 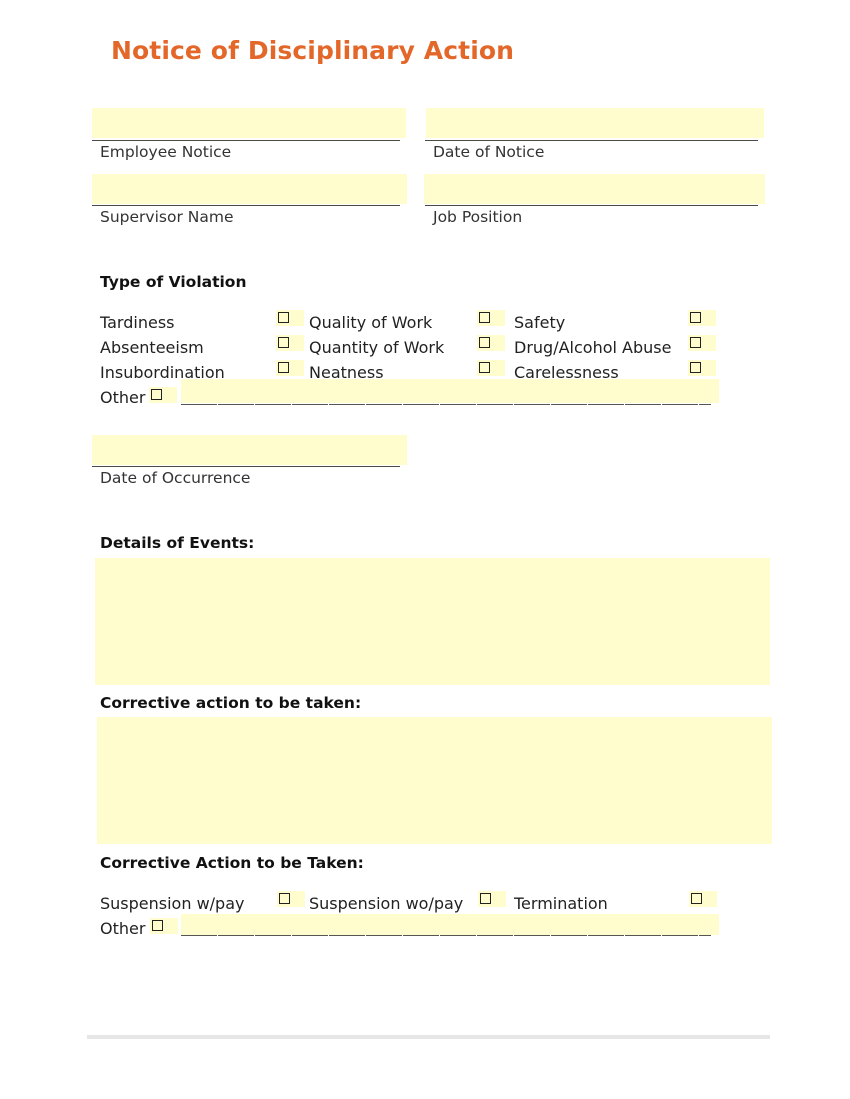 What do you see at coordinates (249, 450) in the screenshot?
I see `date-of-occurrence-input` at bounding box center [249, 450].